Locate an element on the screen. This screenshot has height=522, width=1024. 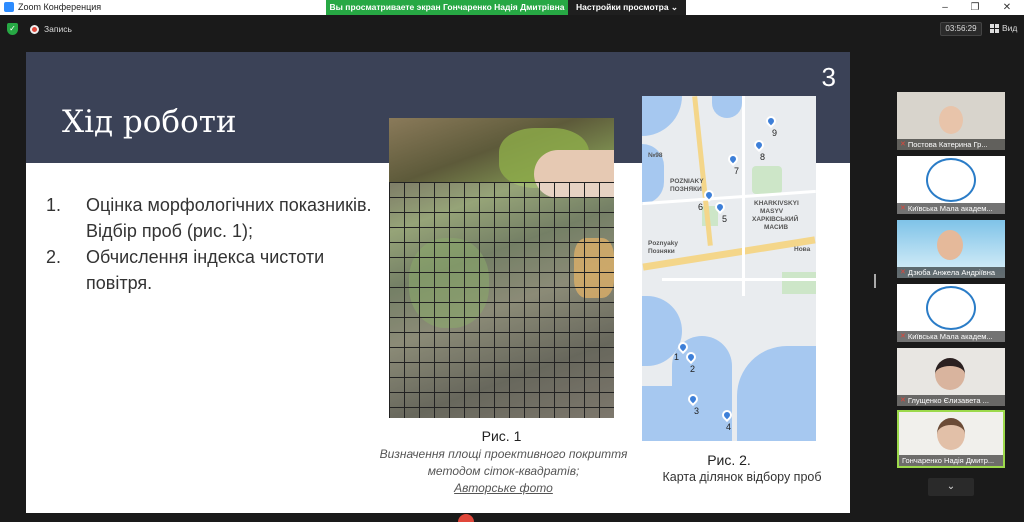
map-pin-label: 1 is located at coordinates (677, 357).